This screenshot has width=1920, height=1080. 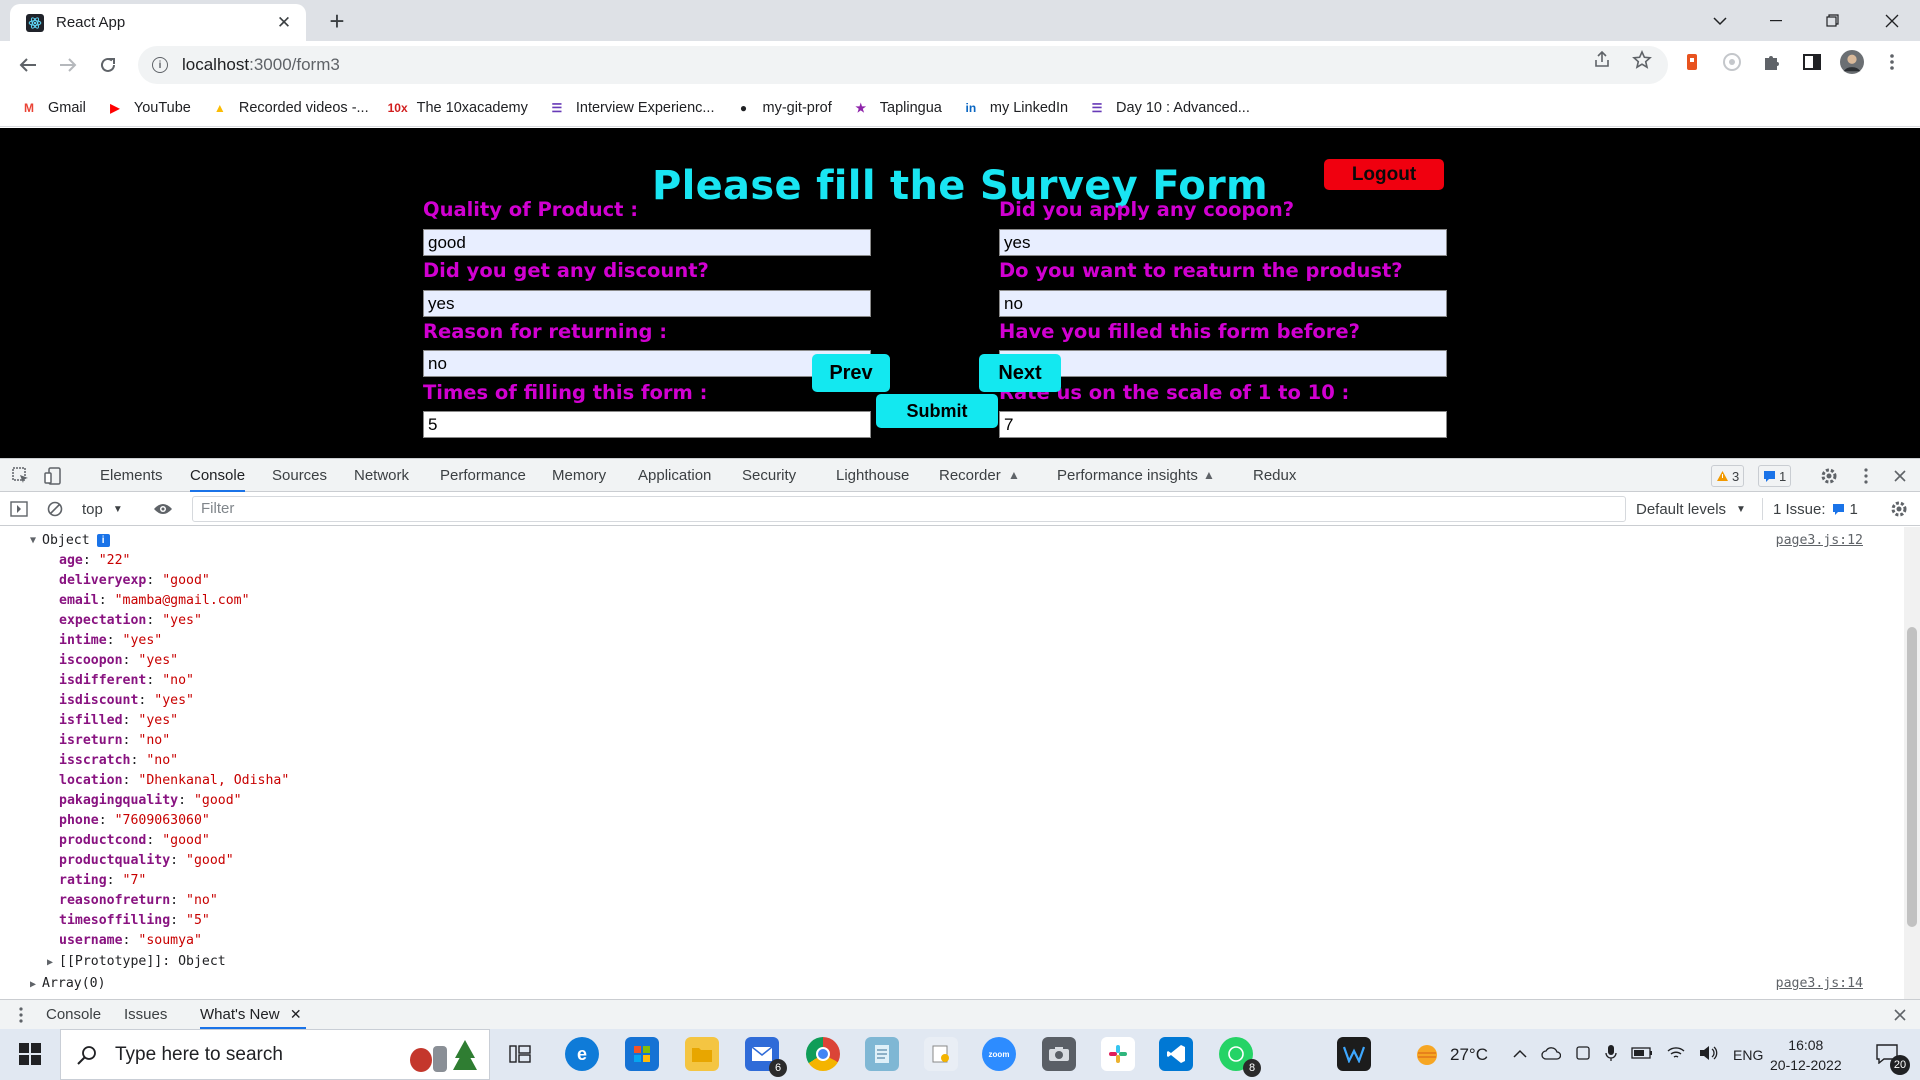 I want to click on zoom-icon: zoom, so click(x=999, y=1054).